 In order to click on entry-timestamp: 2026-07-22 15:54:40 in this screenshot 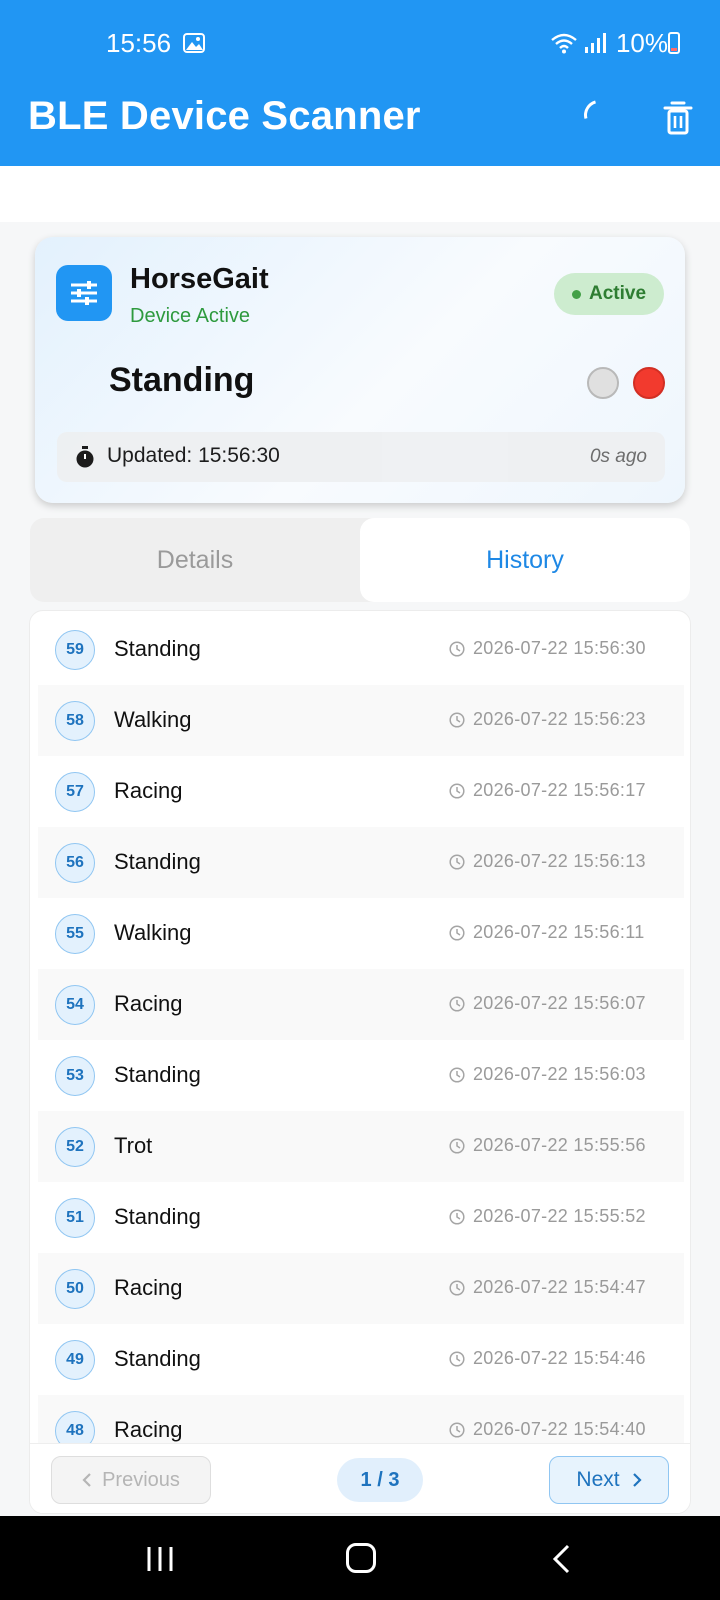, I will do `click(559, 1429)`.